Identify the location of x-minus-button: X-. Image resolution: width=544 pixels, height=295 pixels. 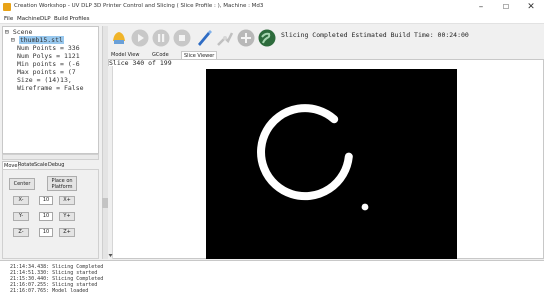
(21, 200).